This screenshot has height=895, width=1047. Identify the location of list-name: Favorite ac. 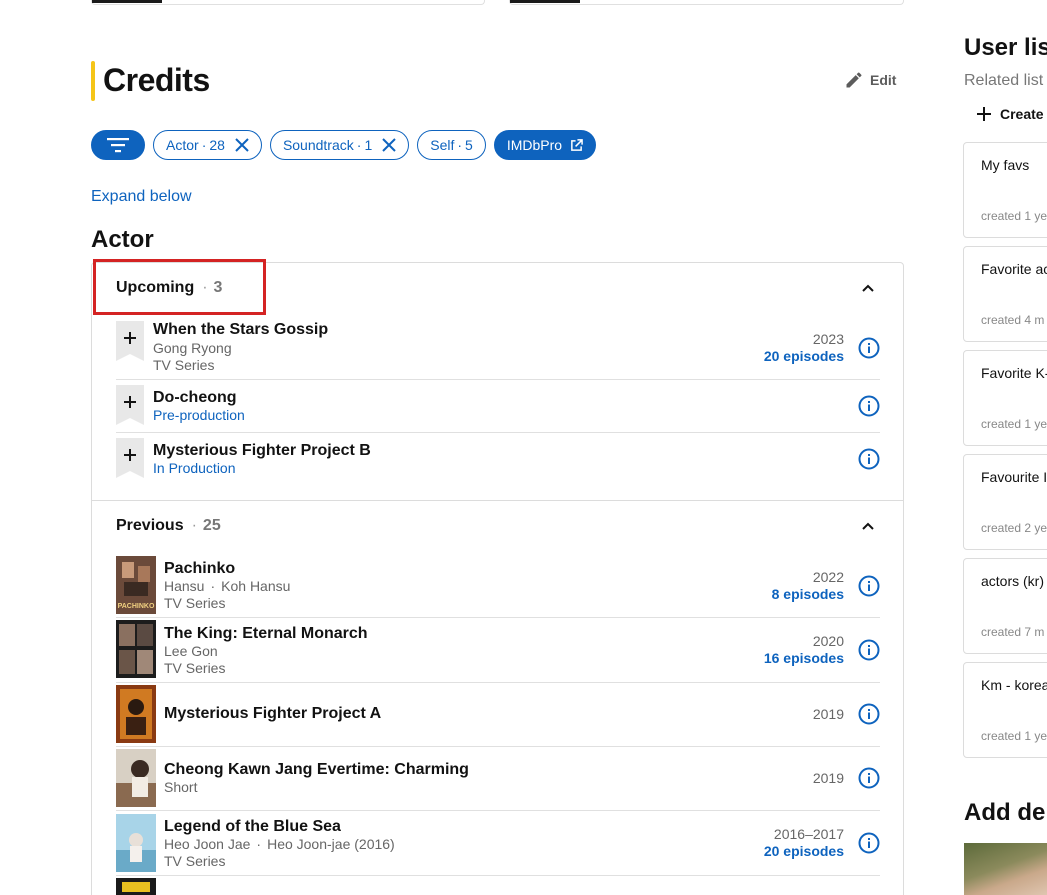
(1014, 269).